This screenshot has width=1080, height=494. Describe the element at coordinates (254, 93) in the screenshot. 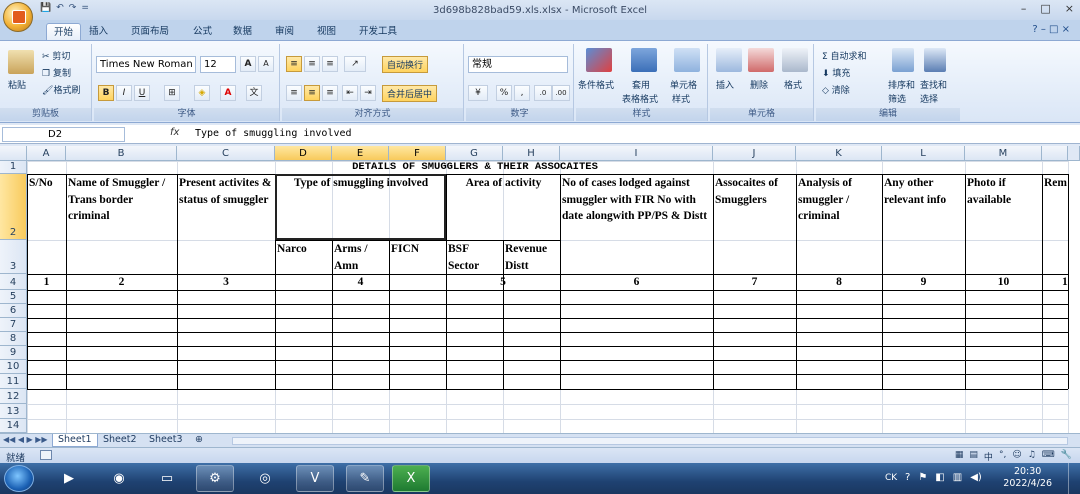

I see `phonetic-button: 文` at that location.